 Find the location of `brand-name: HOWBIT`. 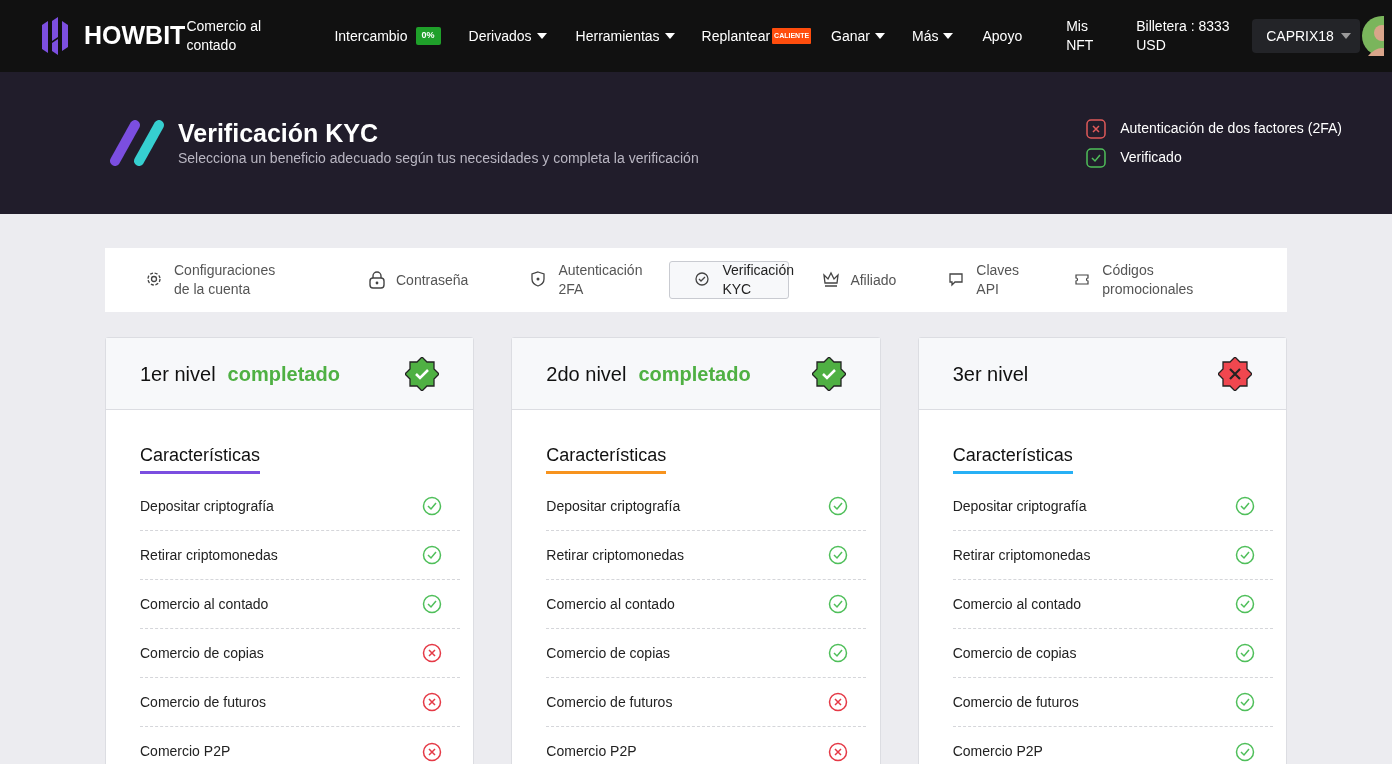

brand-name: HOWBIT is located at coordinates (135, 36).